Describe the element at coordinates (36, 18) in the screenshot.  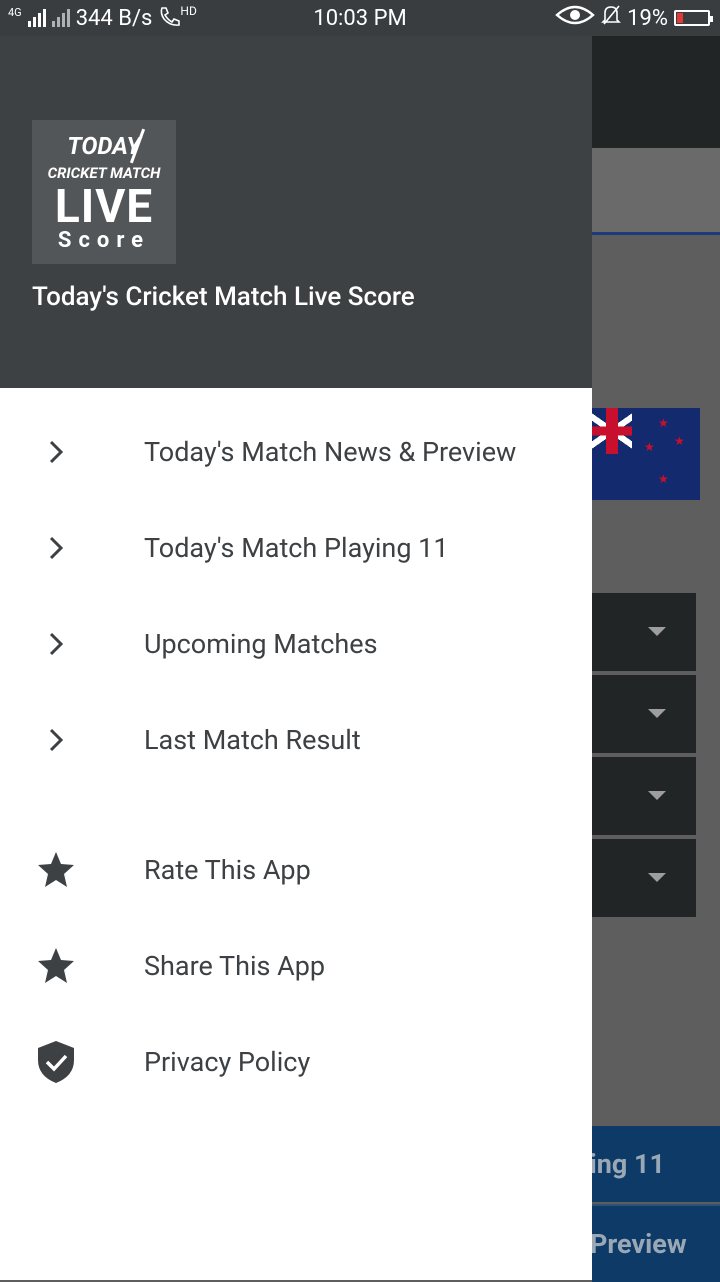
I see `signal-icon` at that location.